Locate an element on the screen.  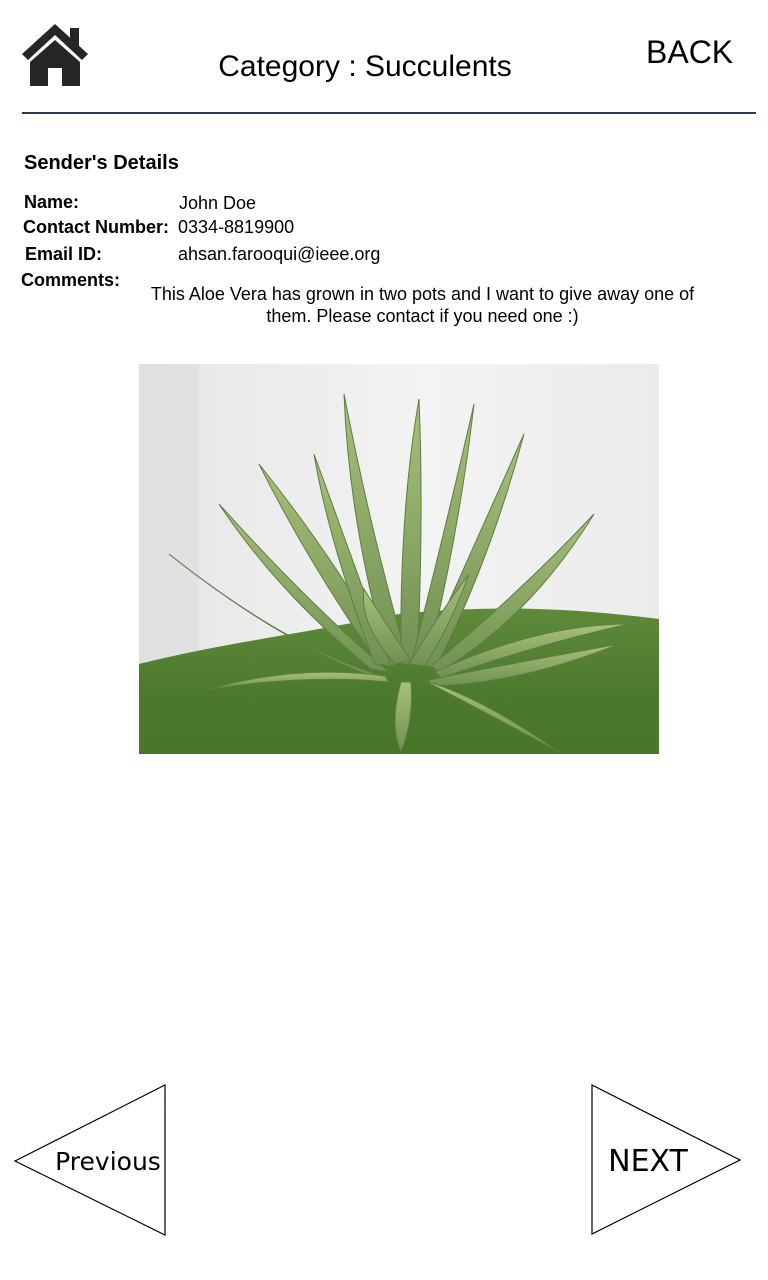
right-triangle-icon: NEXT is located at coordinates (666, 1159).